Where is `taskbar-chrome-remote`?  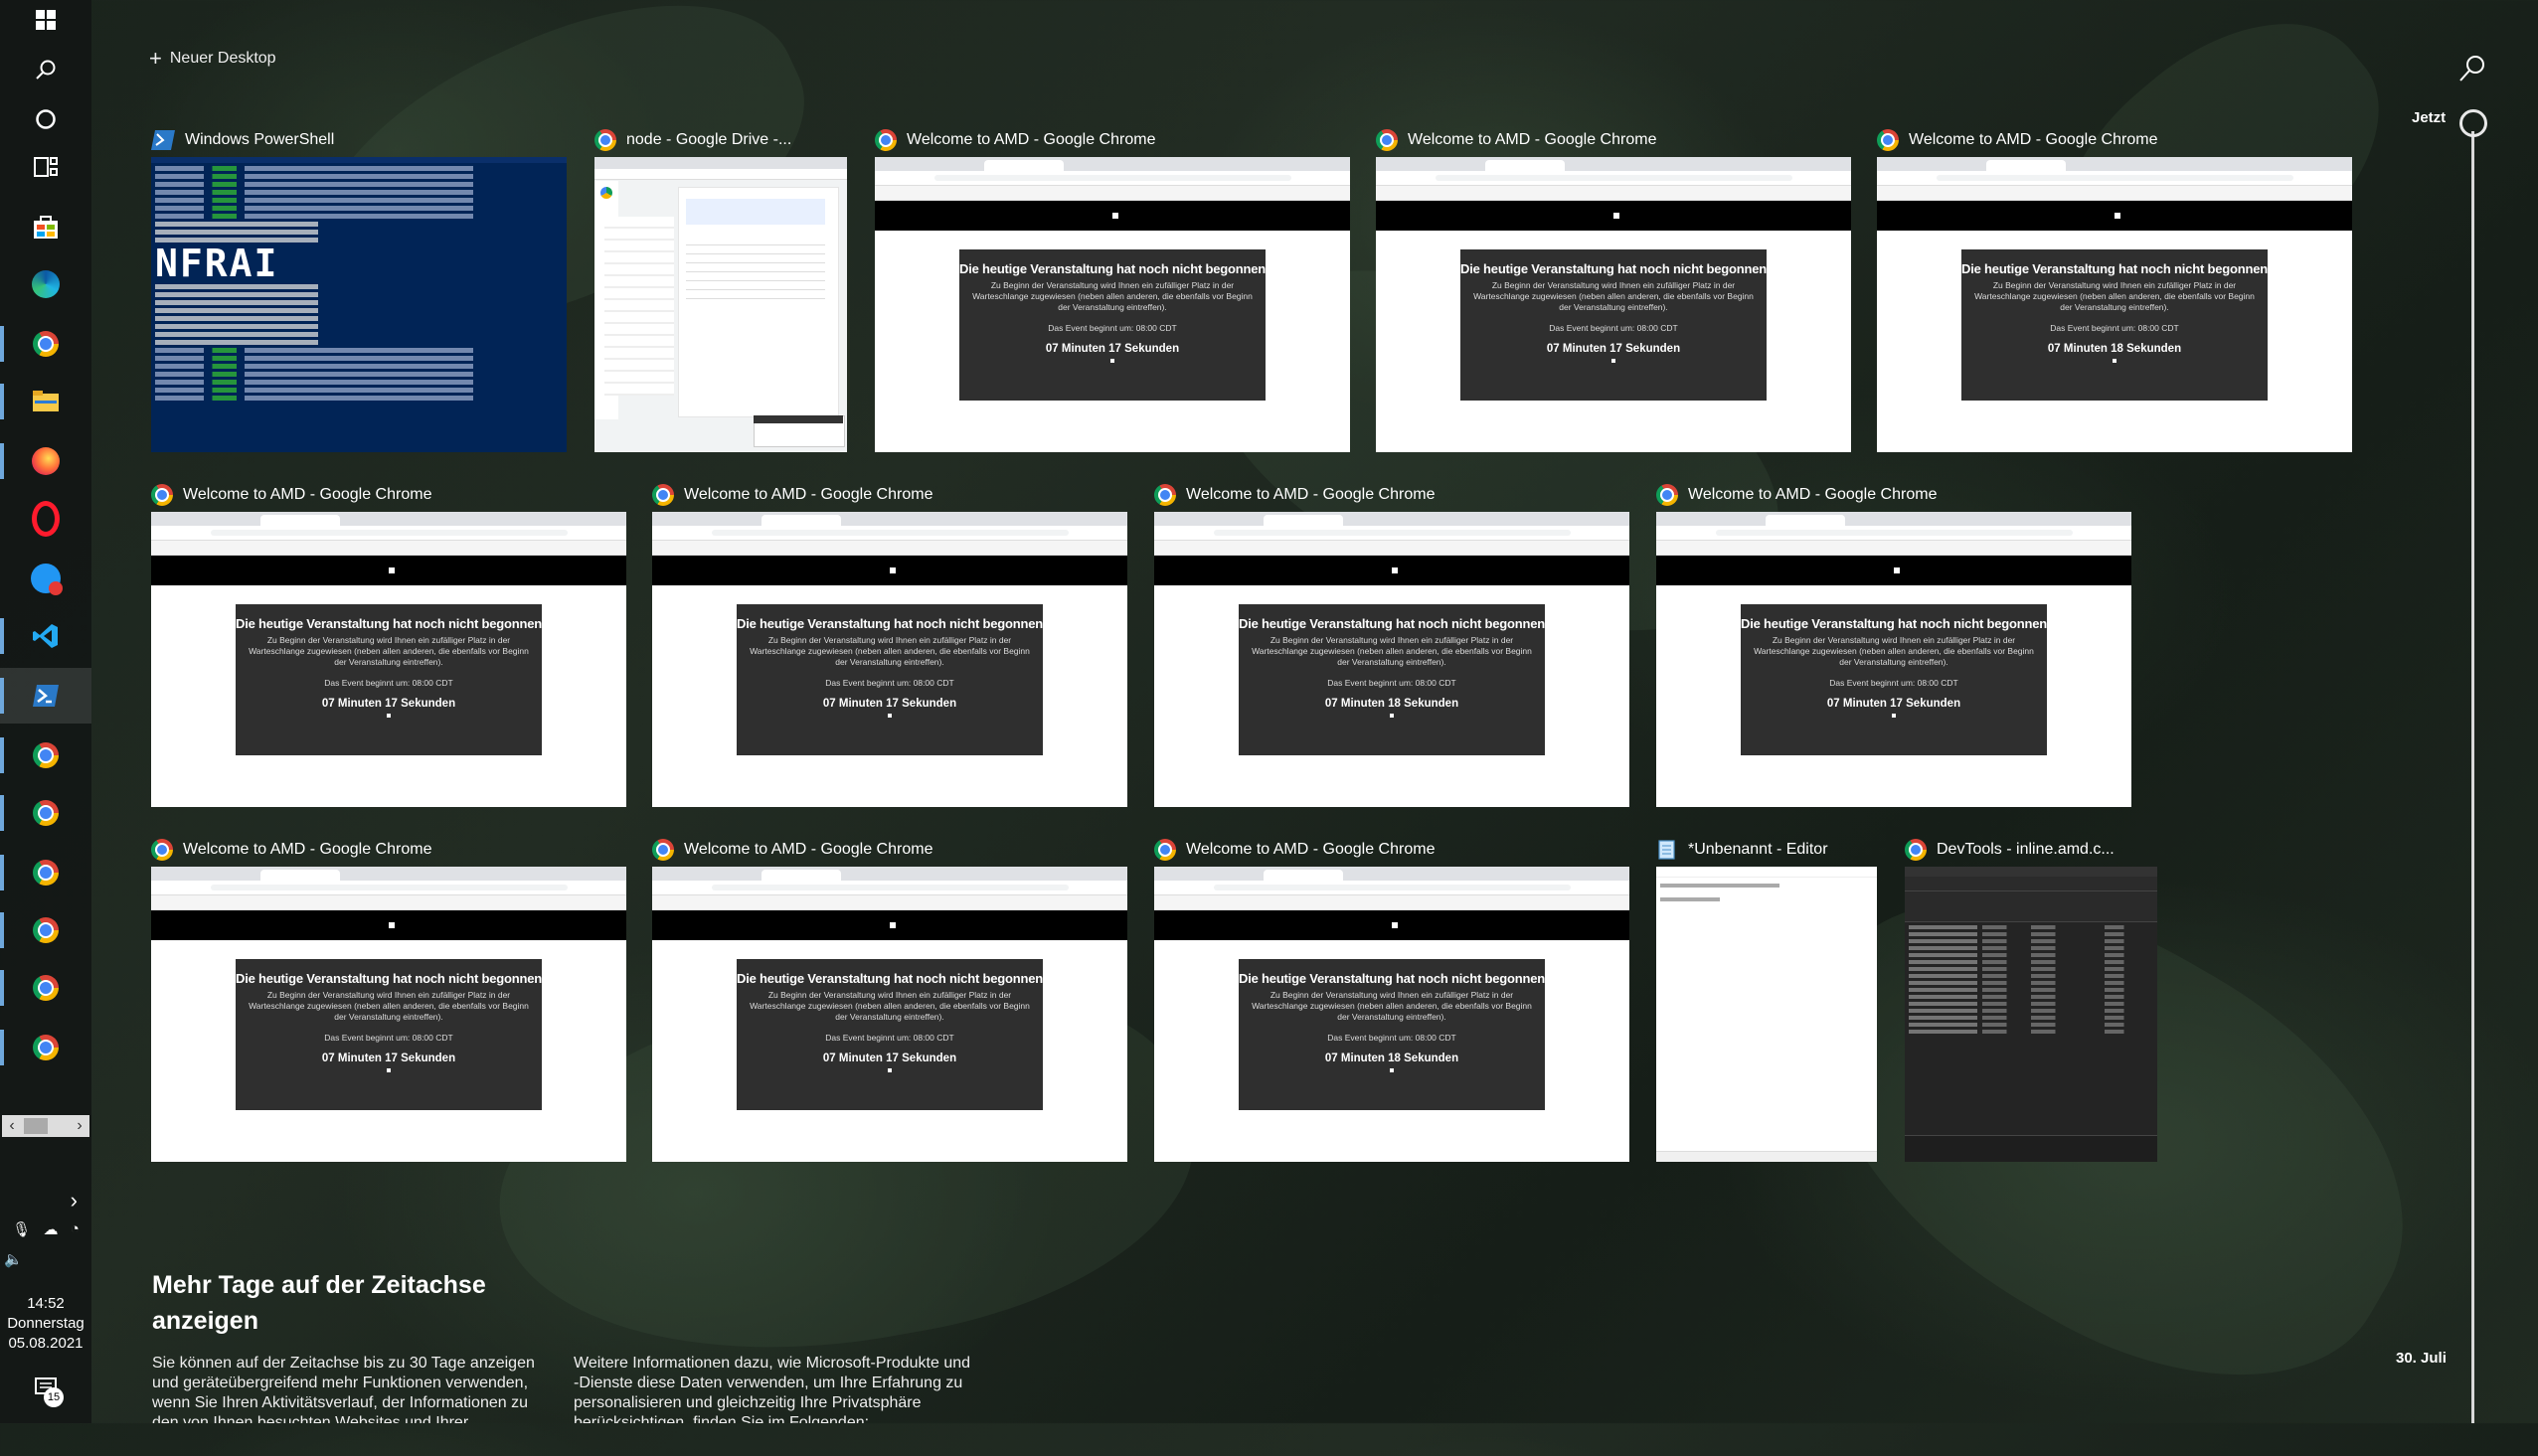
taskbar-chrome-remote is located at coordinates (46, 578).